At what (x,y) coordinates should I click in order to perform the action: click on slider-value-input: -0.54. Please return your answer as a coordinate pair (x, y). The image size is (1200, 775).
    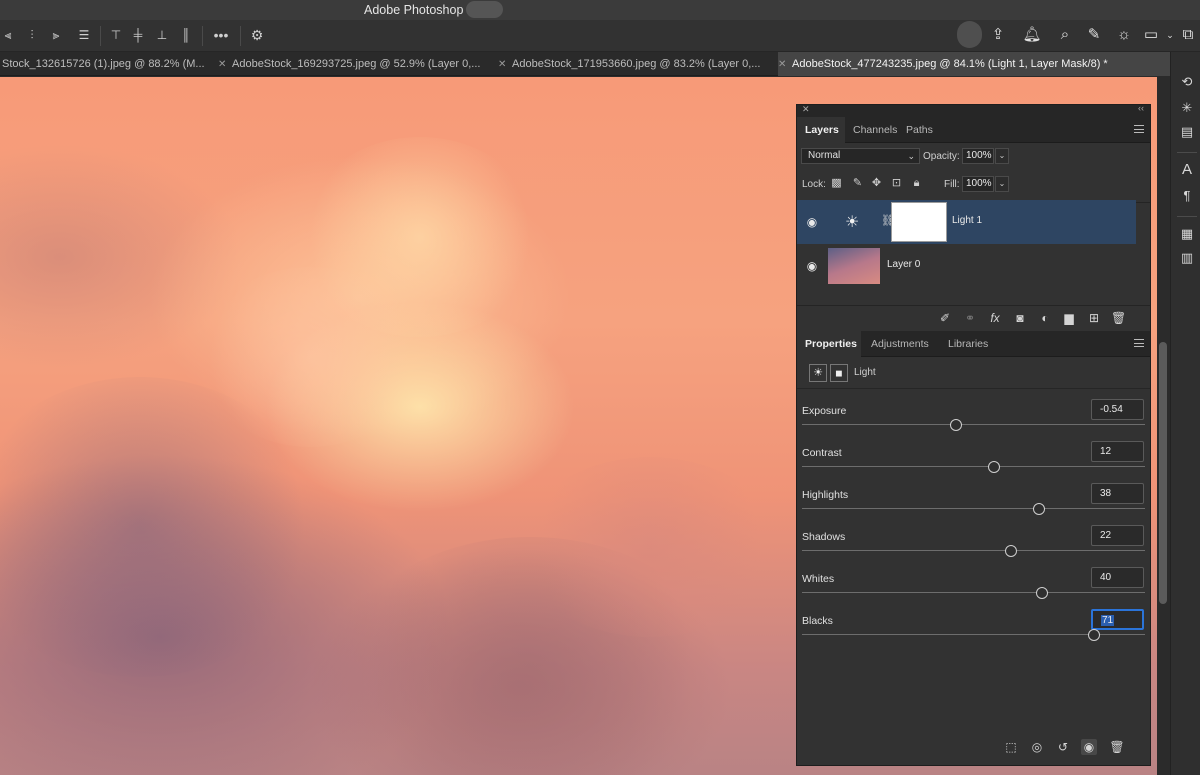
    Looking at the image, I should click on (1117, 409).